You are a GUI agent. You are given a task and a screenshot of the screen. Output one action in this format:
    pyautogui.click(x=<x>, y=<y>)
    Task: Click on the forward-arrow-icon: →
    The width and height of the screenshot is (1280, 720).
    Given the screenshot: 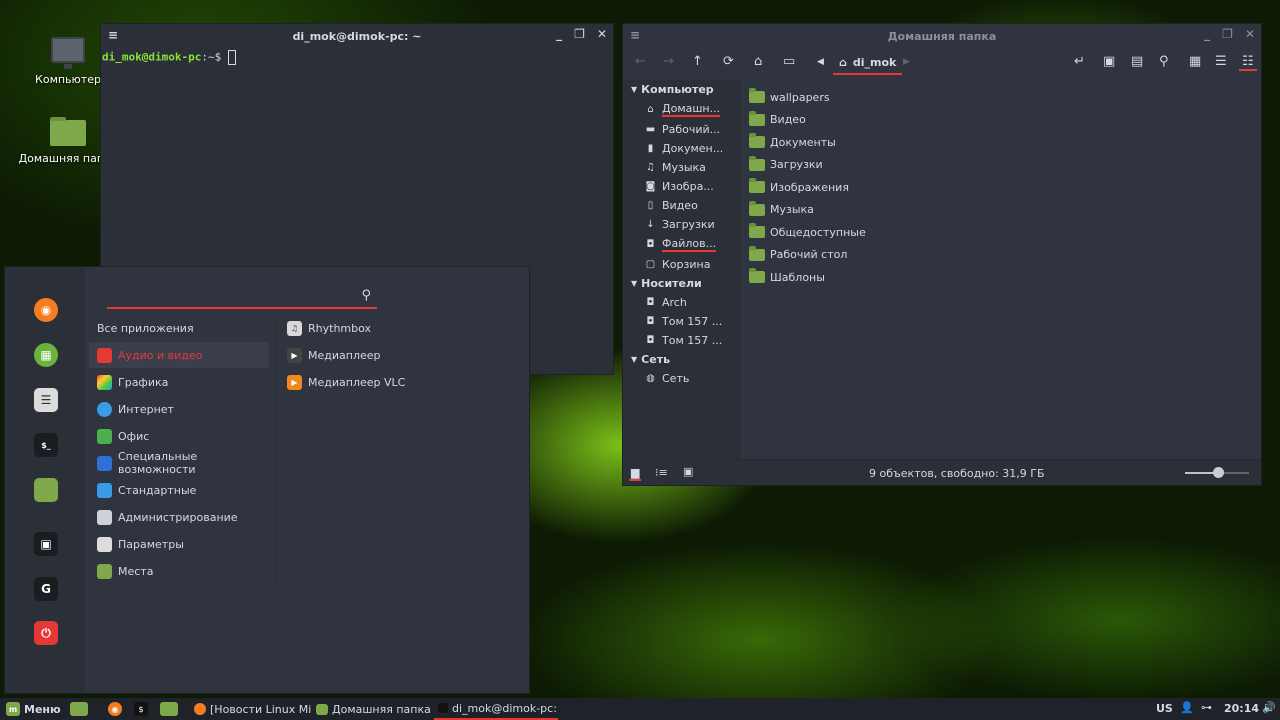 What is the action you would take?
    pyautogui.click(x=668, y=61)
    